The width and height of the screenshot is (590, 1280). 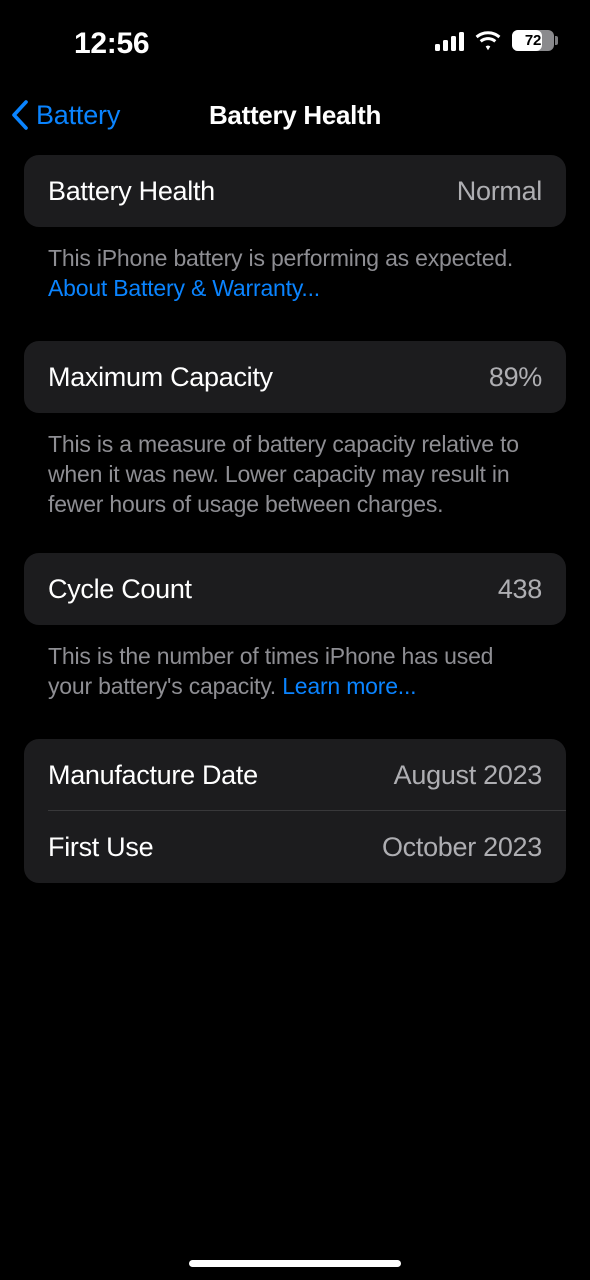 I want to click on navigation-bar: Battery Battery Health, so click(x=295, y=115).